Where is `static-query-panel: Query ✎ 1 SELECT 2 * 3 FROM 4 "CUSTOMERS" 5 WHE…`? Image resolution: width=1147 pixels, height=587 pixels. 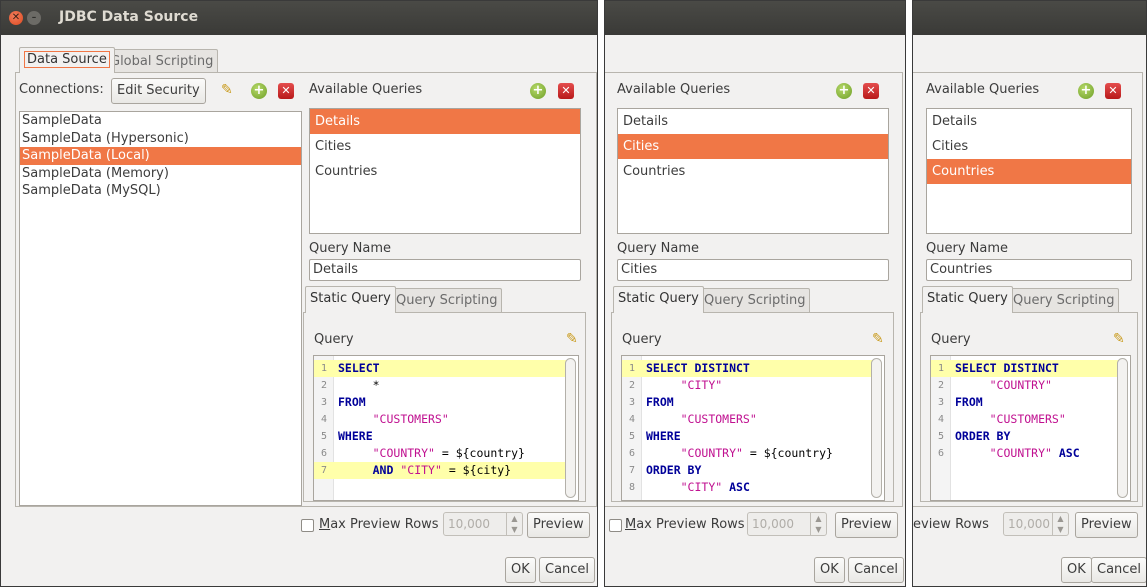
static-query-panel: Query ✎ 1 SELECT 2 * 3 FROM 4 "CUSTOMERS" 5 WHE… is located at coordinates (444, 407).